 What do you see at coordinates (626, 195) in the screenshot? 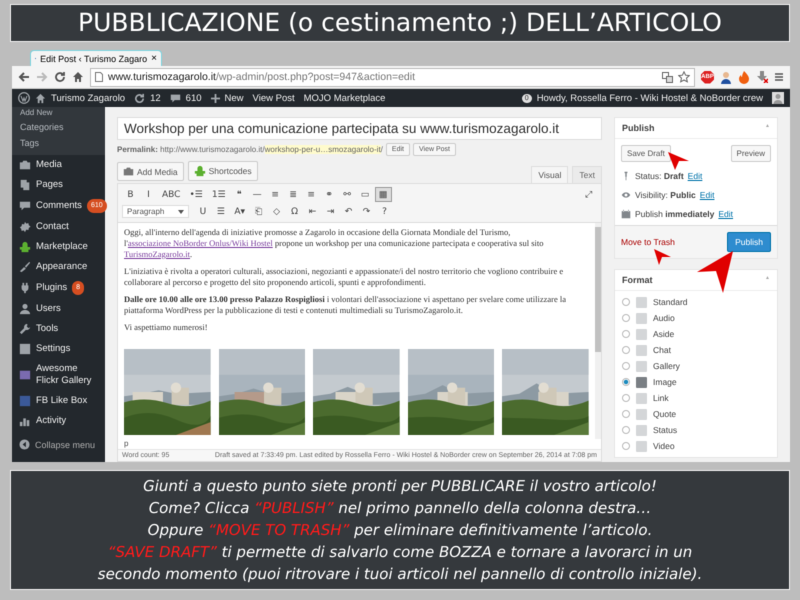
I see `eye-icon` at bounding box center [626, 195].